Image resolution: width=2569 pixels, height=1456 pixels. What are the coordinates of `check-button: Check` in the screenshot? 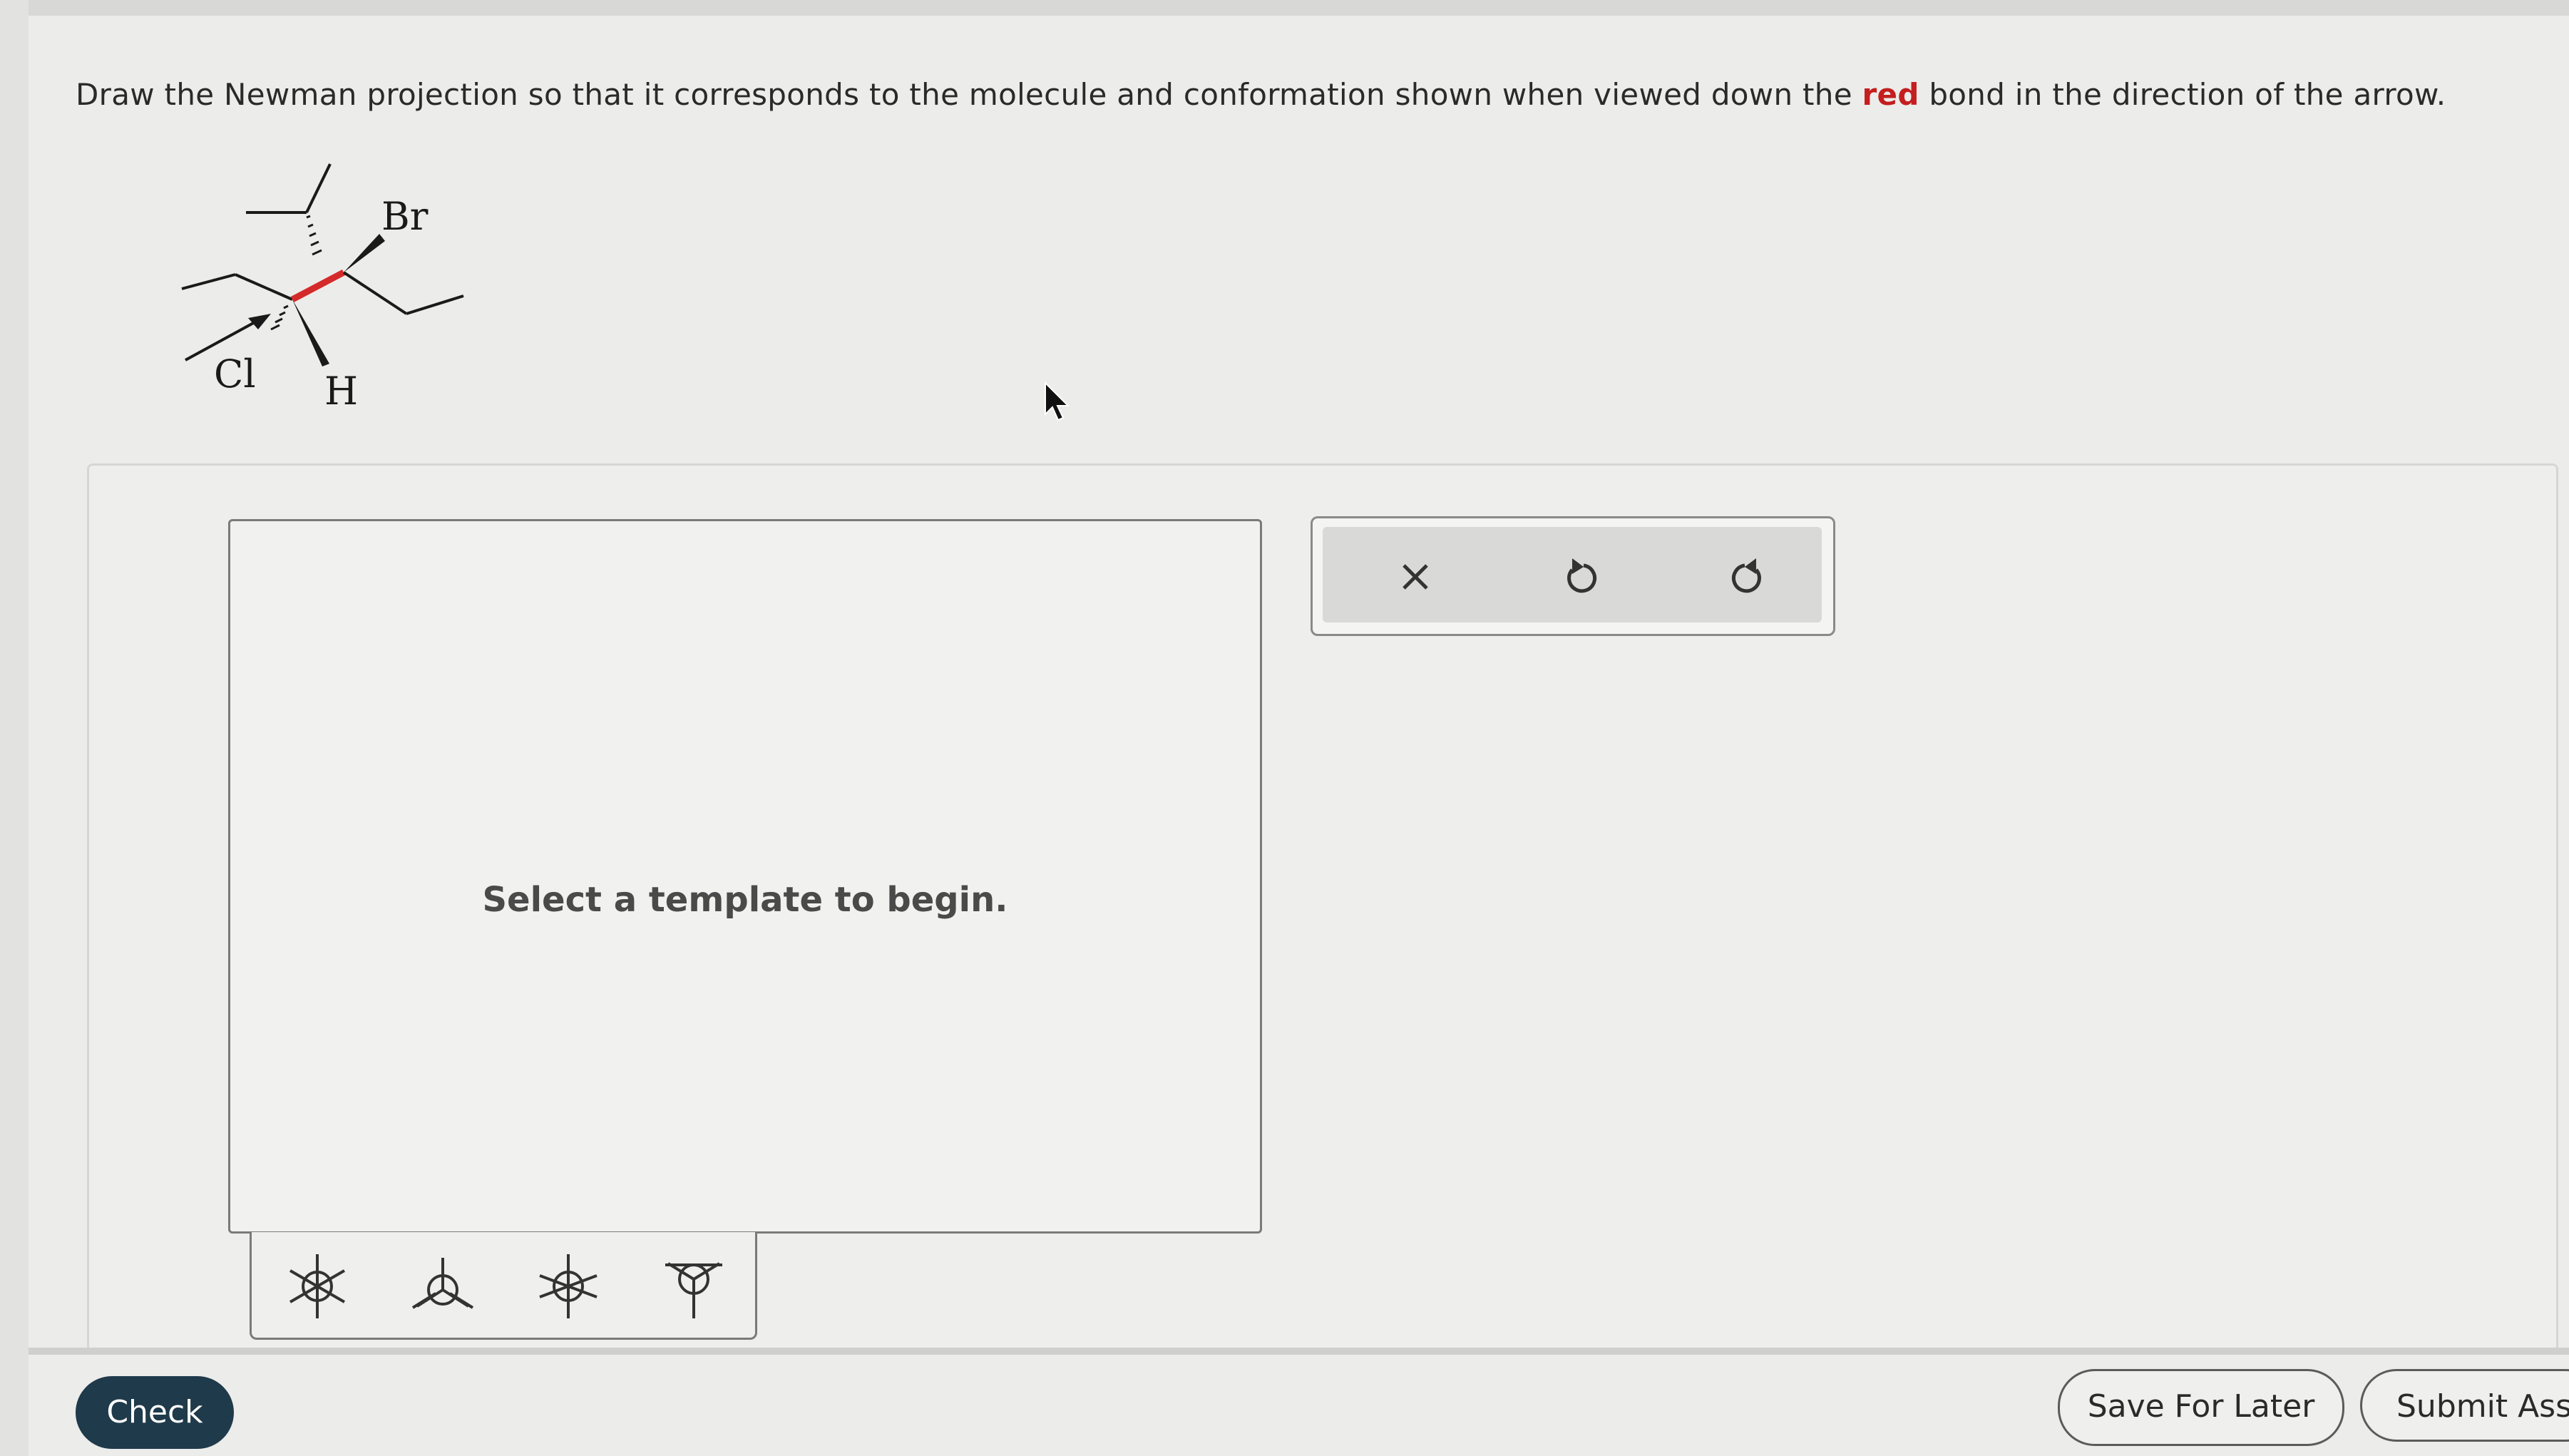 It's located at (155, 1412).